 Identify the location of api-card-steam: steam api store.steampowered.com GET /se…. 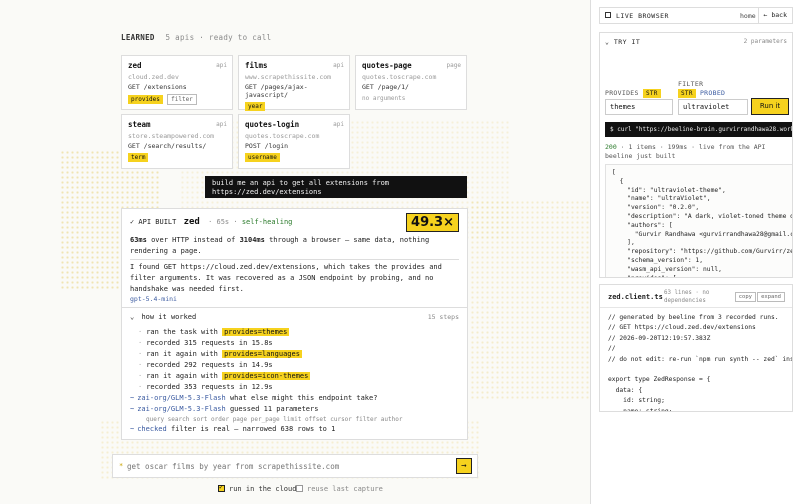
(177, 141).